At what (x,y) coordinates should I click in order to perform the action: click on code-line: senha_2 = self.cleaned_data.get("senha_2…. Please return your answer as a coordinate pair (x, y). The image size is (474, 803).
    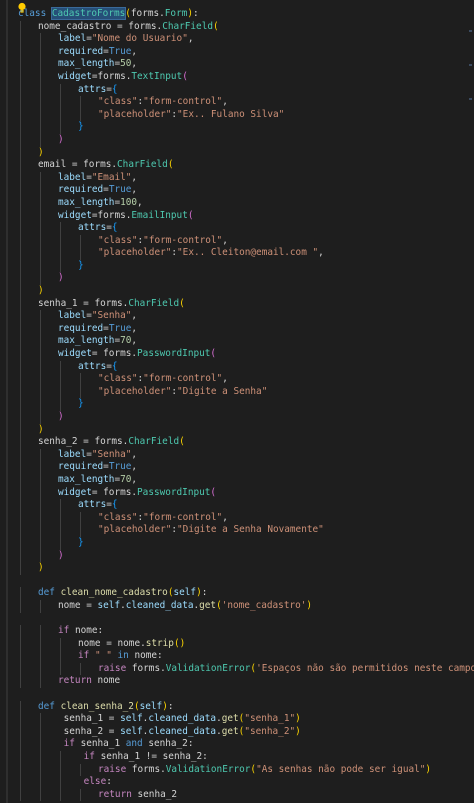
    Looking at the image, I should click on (233, 732).